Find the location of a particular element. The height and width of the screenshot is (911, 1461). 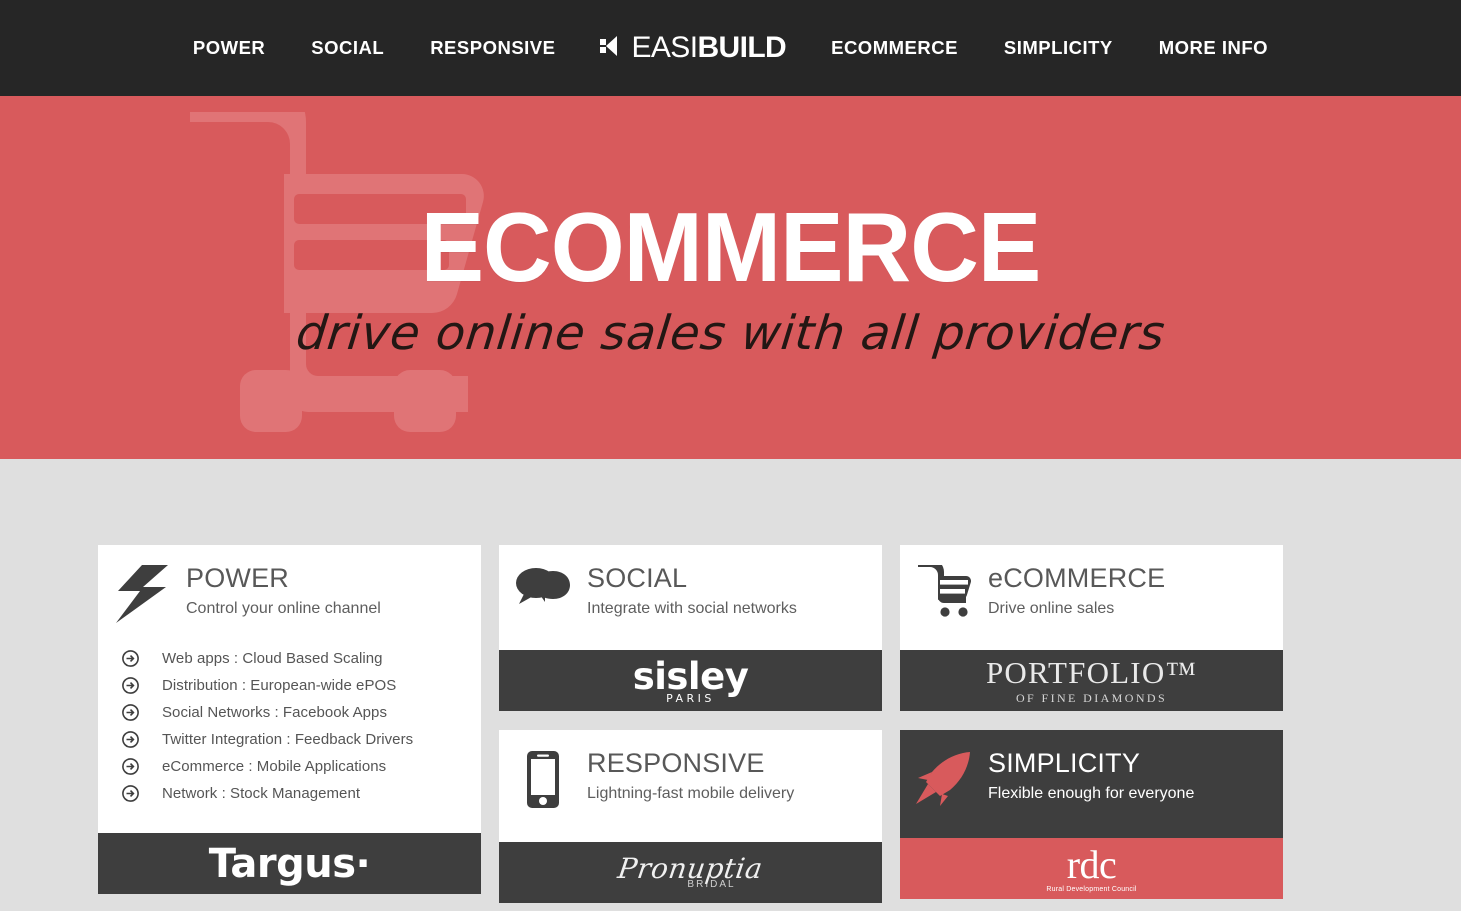

card-ecommerce-header: eCOMMERCE Drive online sales is located at coordinates (1091, 582).